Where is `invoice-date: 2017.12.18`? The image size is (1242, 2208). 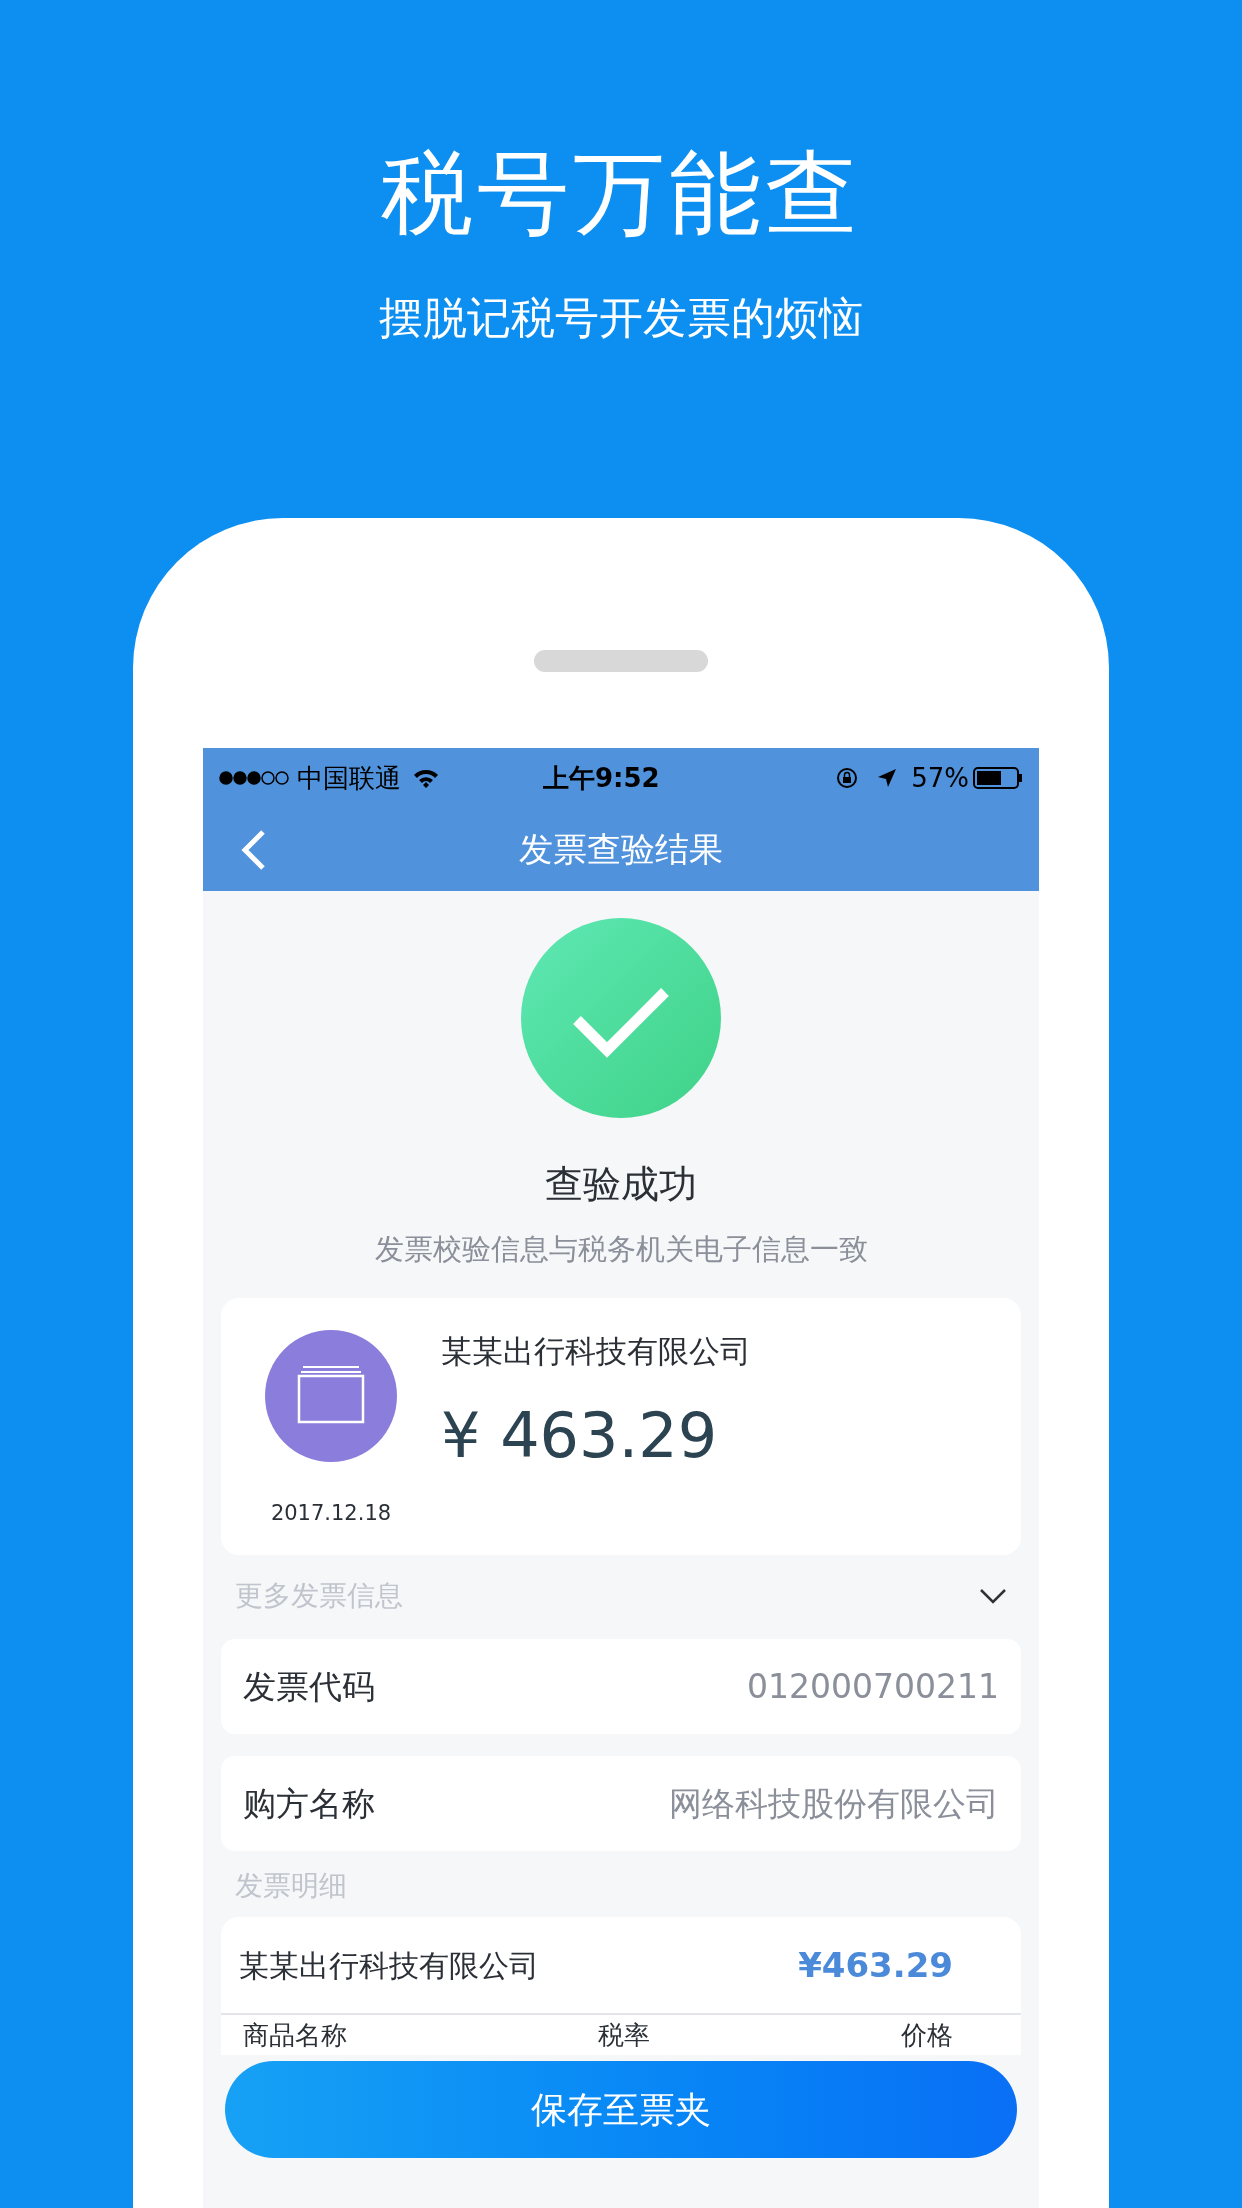 invoice-date: 2017.12.18 is located at coordinates (331, 1513).